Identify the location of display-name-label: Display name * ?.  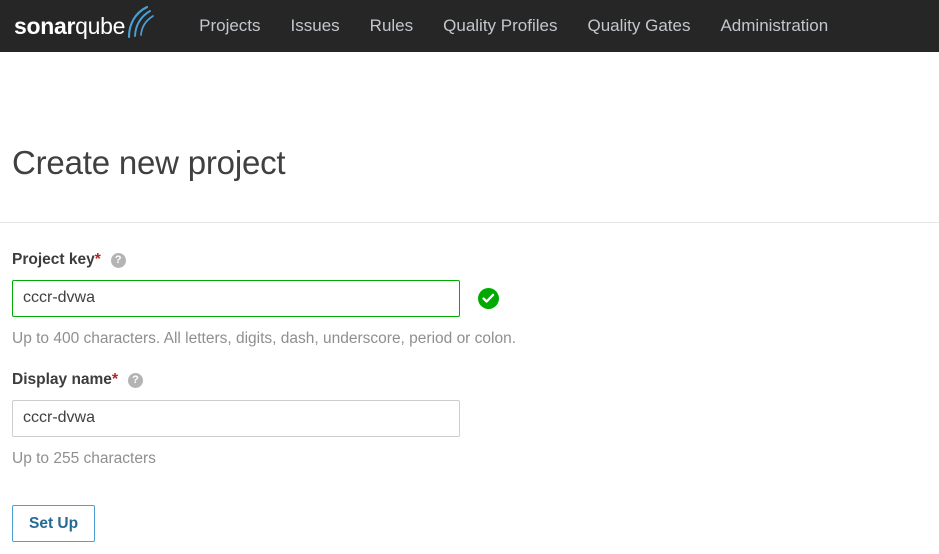
(469, 380).